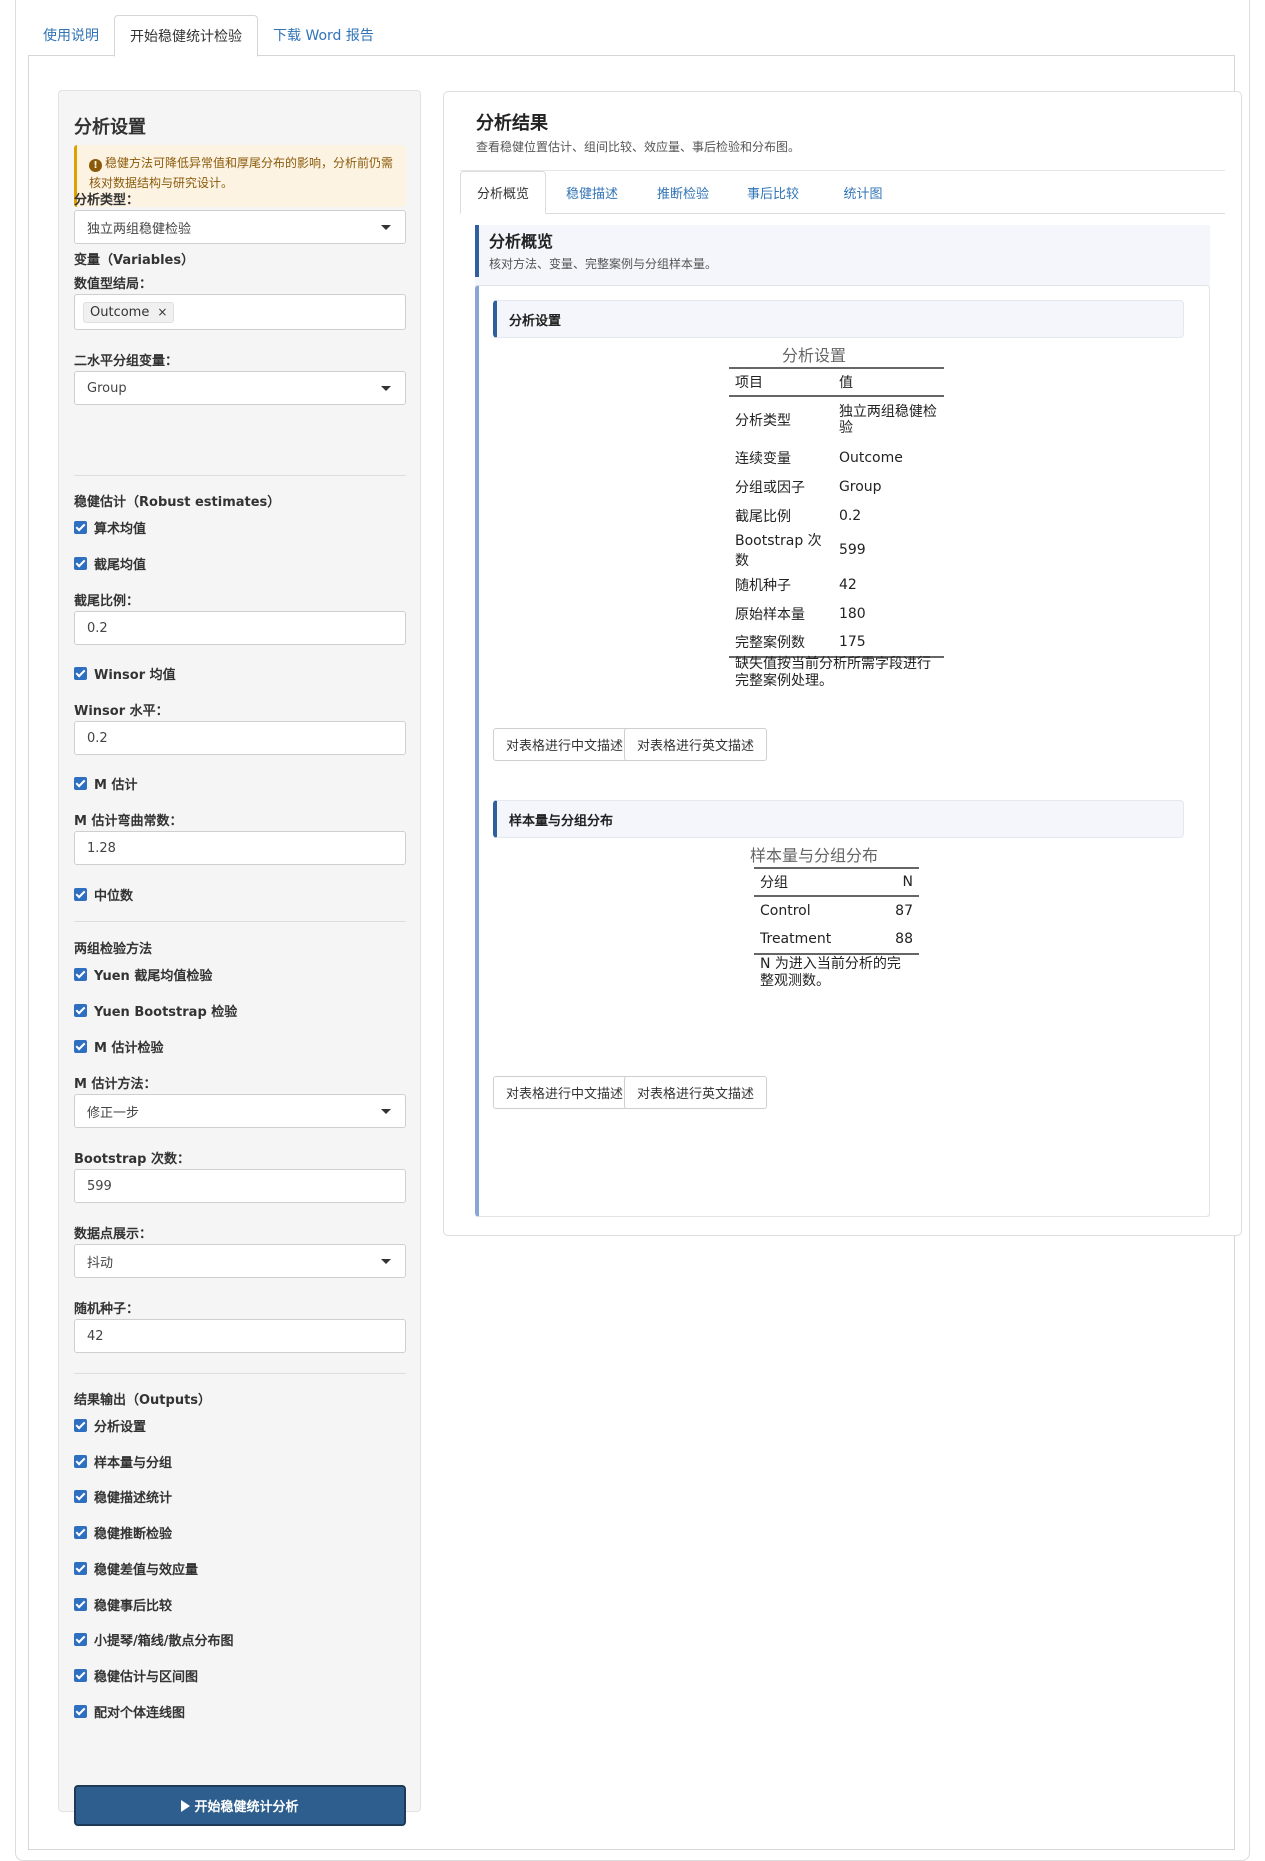 The width and height of the screenshot is (1265, 1861). I want to click on chk-output-settings: 分析设置, so click(110, 1425).